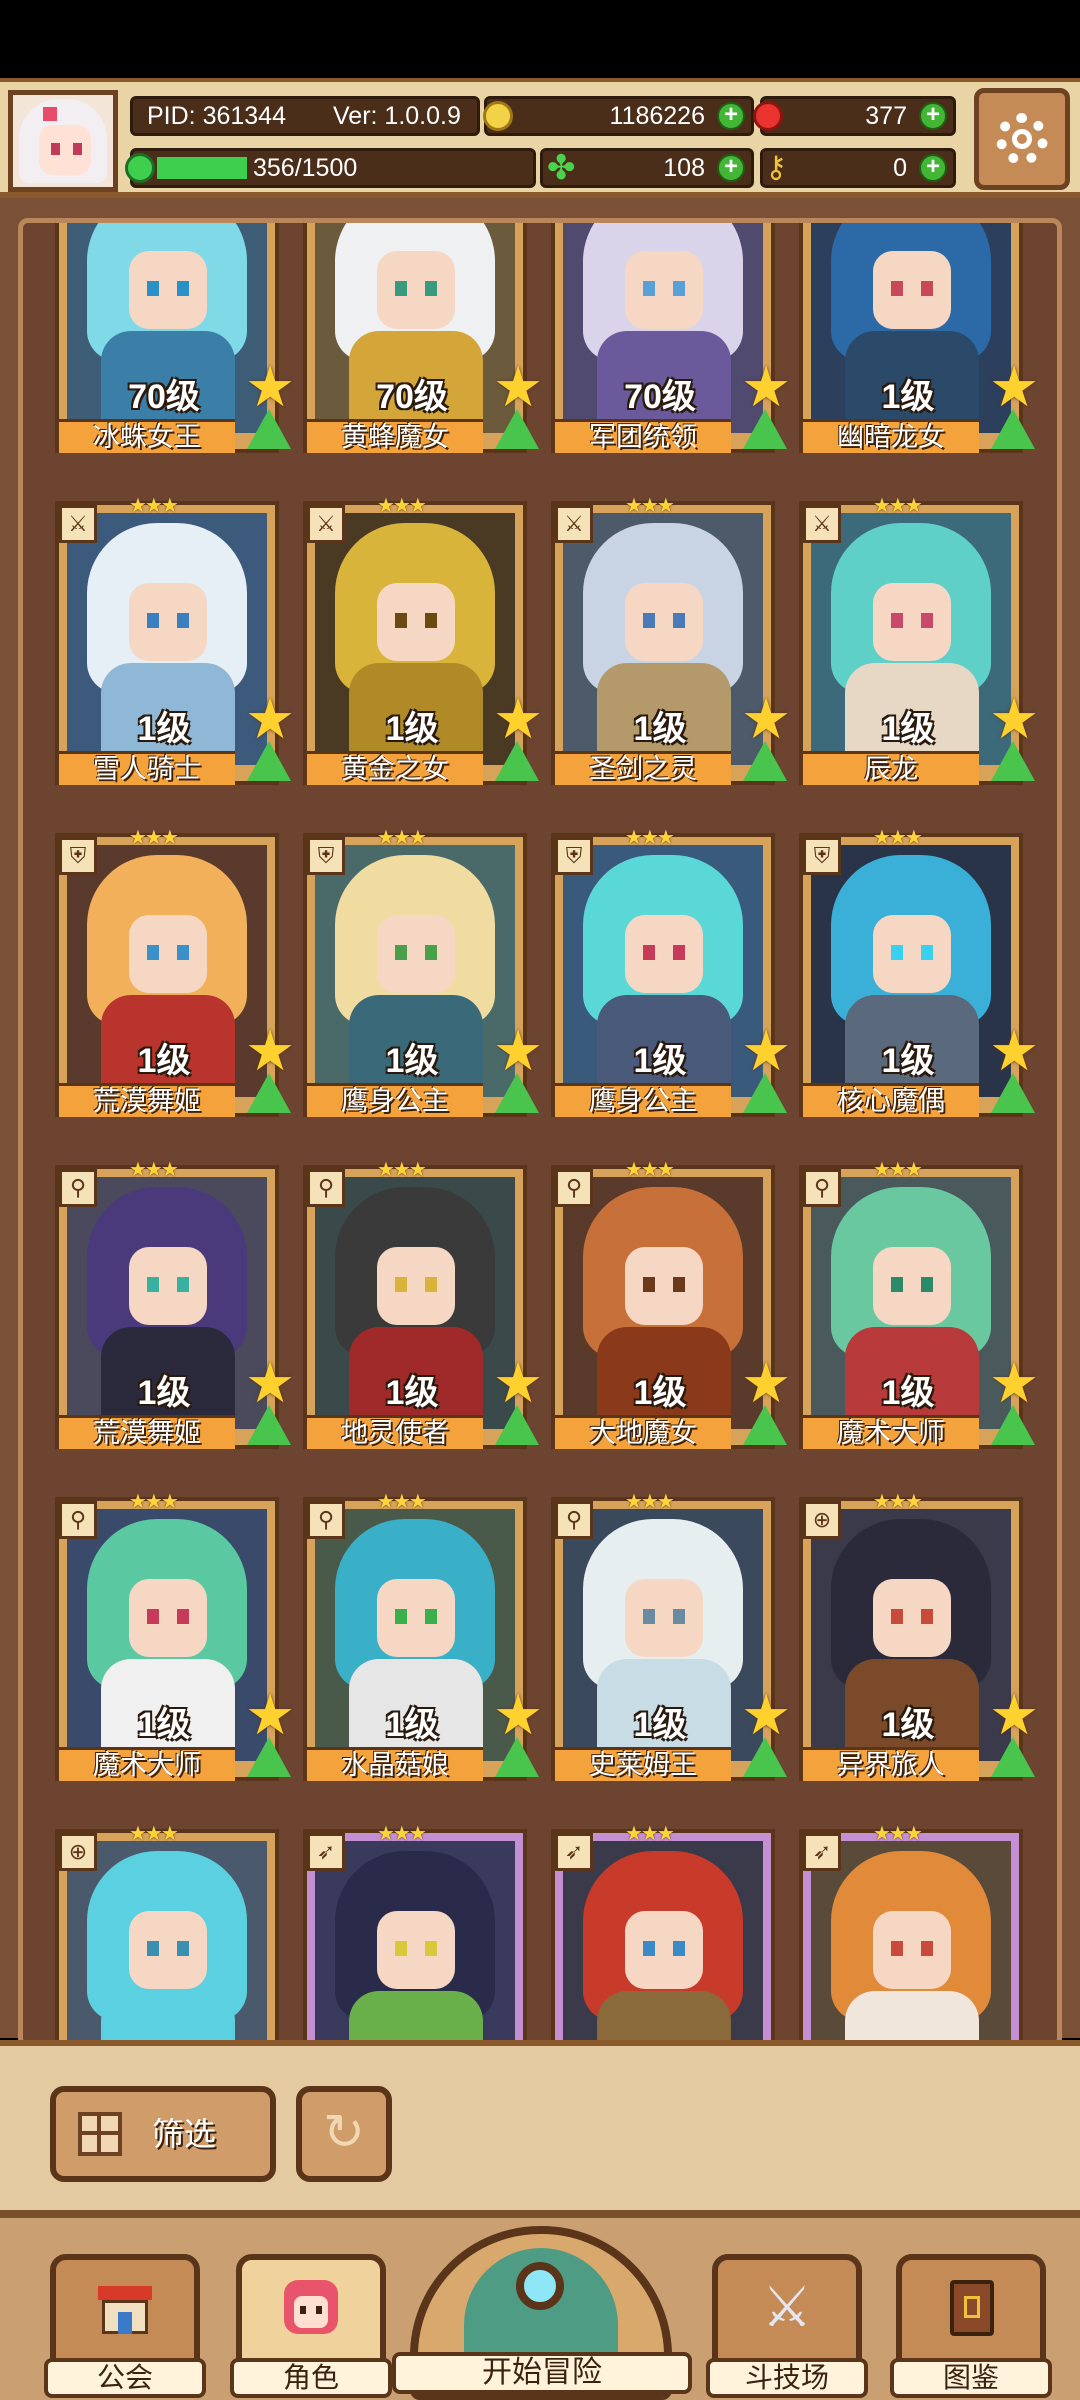 This screenshot has height=2400, width=1080. Describe the element at coordinates (854, 116) in the screenshot. I see `gem-bar: 377 +` at that location.